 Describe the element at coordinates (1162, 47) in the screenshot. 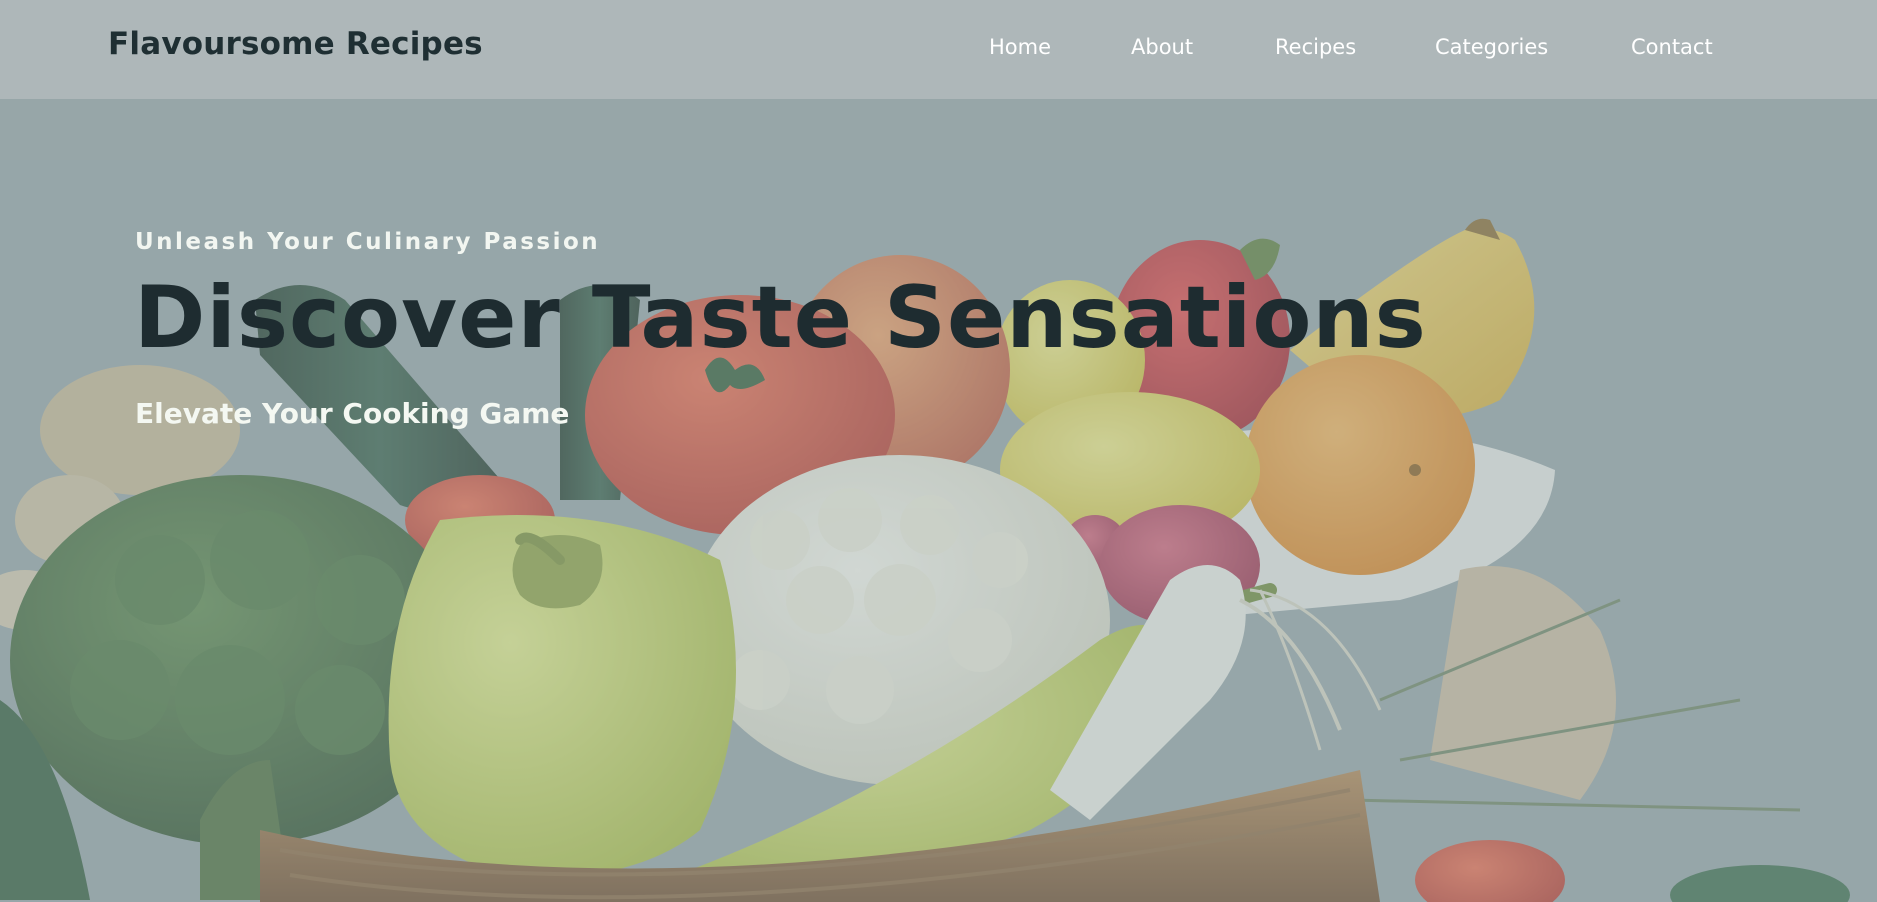

I see `nav-link-about: About` at that location.